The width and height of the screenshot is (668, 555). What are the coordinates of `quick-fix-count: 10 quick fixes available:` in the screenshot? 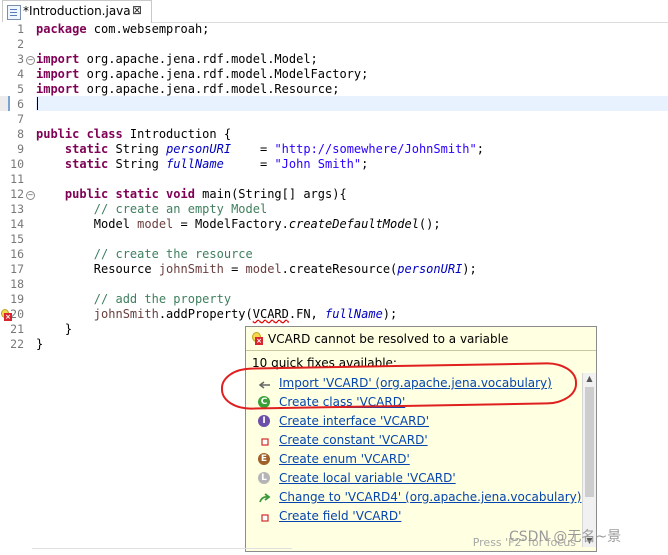 It's located at (324, 363).